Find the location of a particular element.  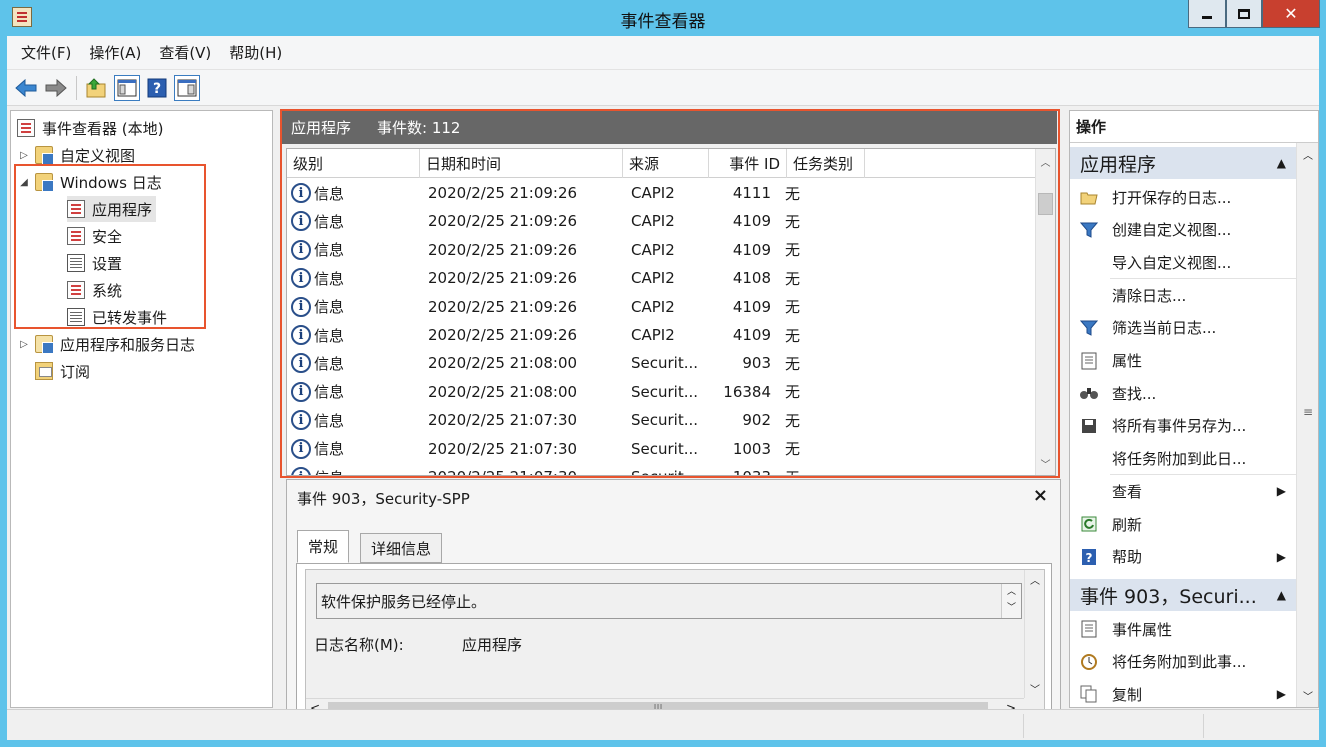

splitter is located at coordinates (277, 409).